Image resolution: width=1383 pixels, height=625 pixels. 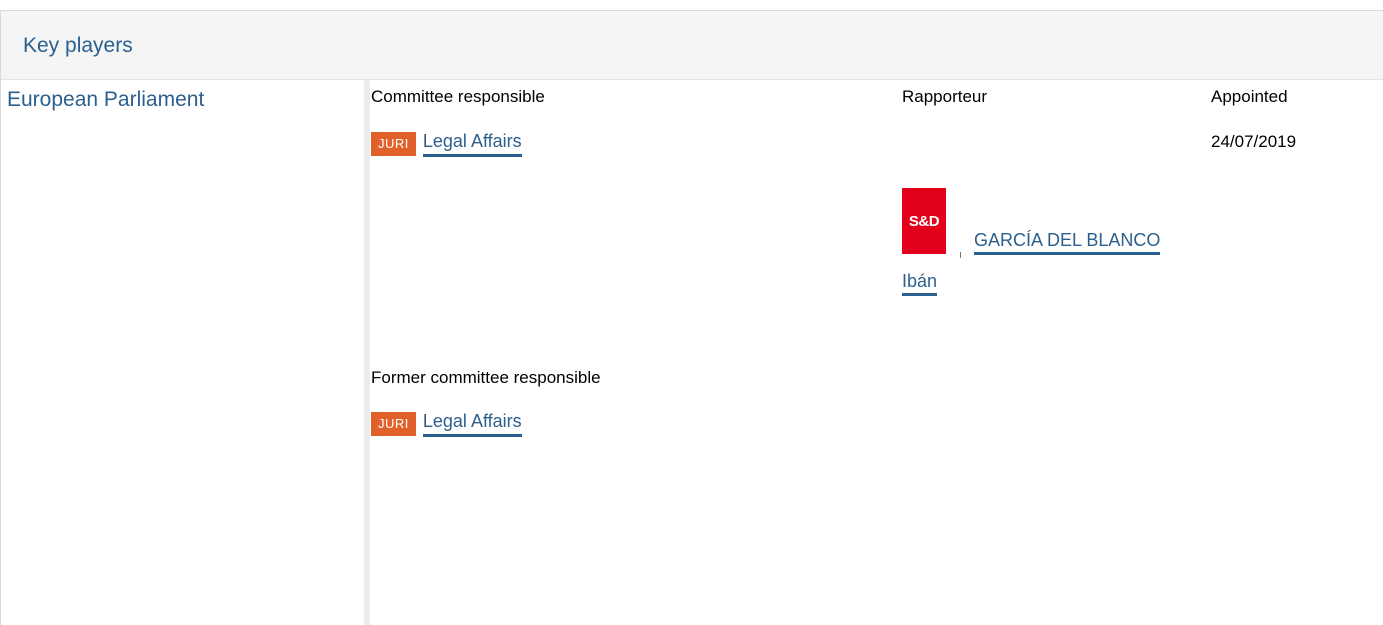 I want to click on sd-group-logo: S&D, so click(x=924, y=221).